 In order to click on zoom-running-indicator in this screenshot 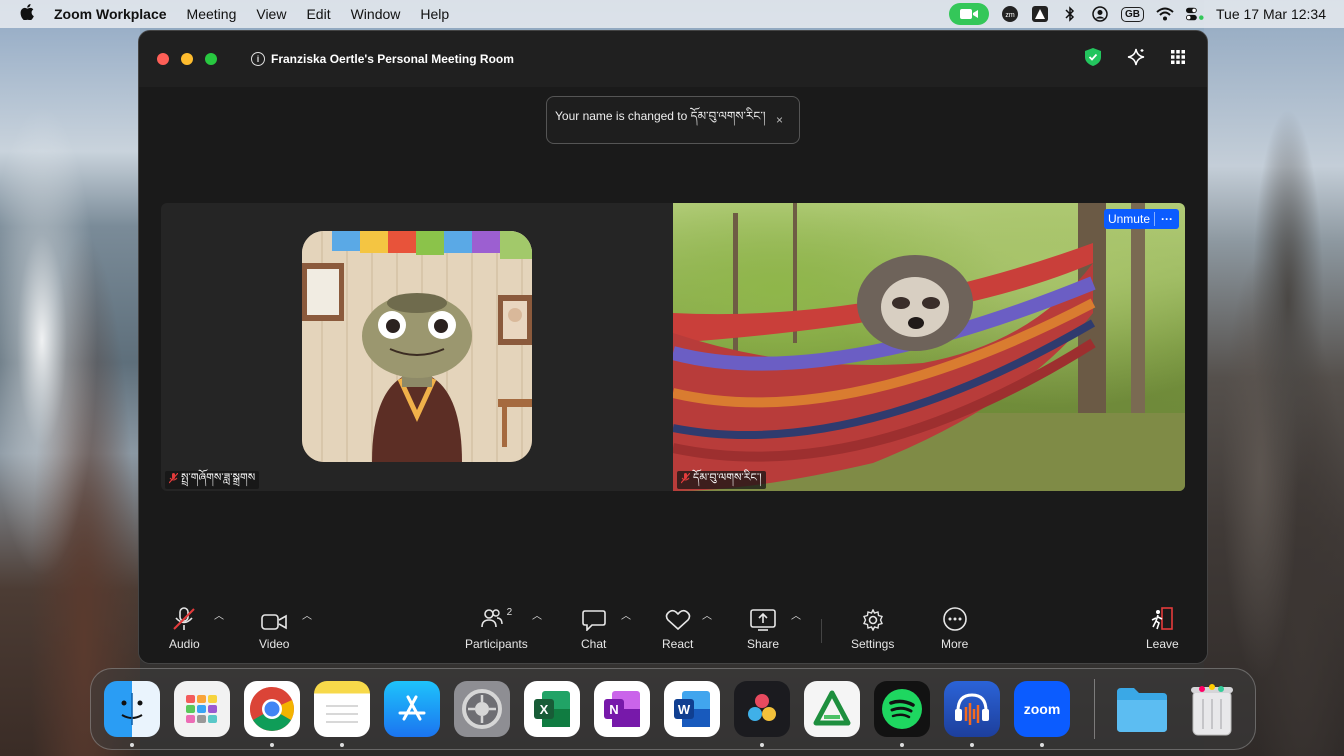, I will do `click(1042, 745)`.